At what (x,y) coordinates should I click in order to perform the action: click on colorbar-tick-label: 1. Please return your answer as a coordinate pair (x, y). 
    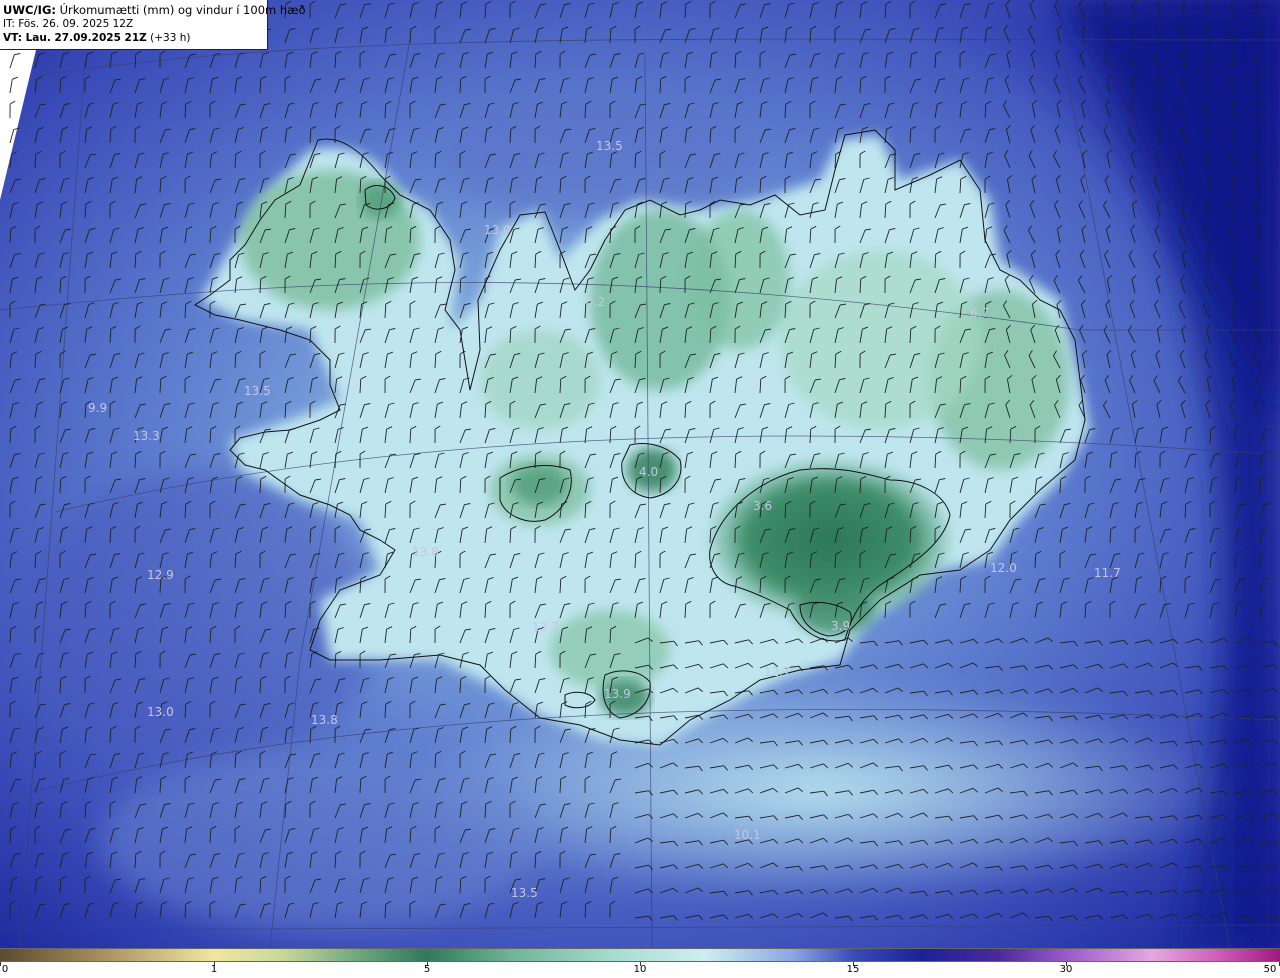
    Looking at the image, I should click on (214, 969).